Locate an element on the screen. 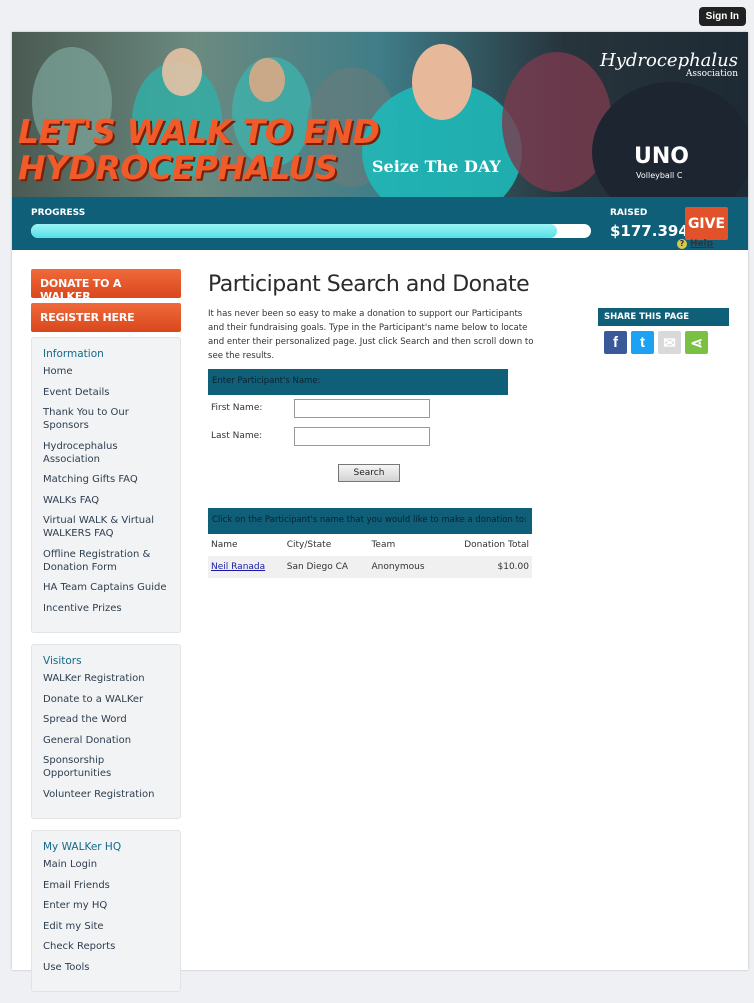 Image resolution: width=754 pixels, height=1003 pixels. association-logo: Hydrocephalus Association is located at coordinates (669, 64).